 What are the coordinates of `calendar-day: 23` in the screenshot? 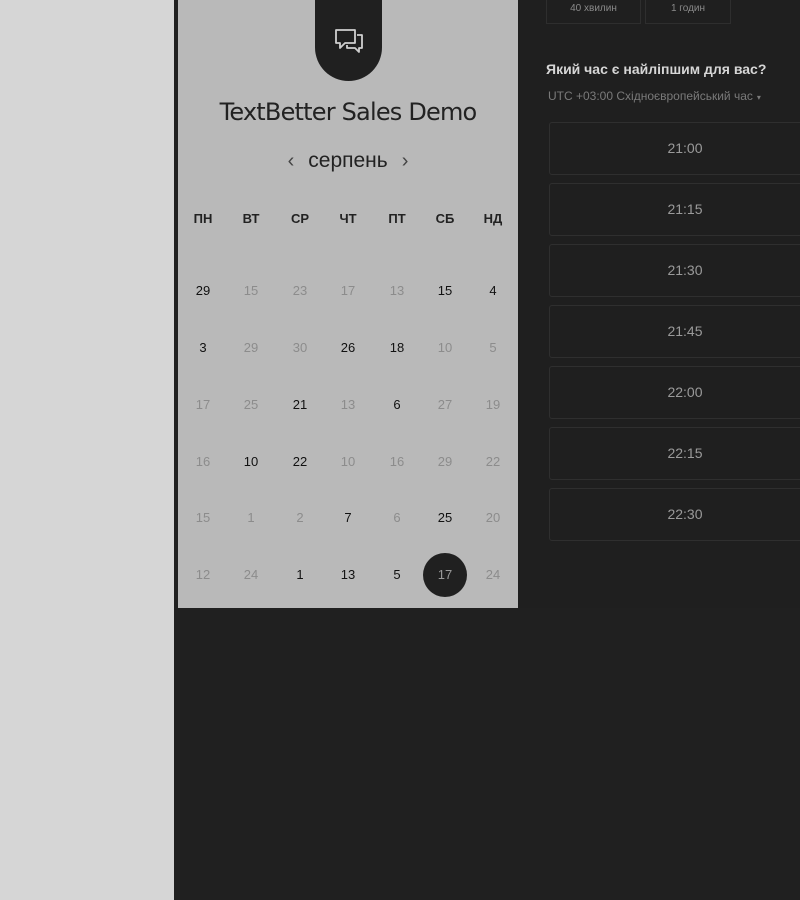 It's located at (300, 290).